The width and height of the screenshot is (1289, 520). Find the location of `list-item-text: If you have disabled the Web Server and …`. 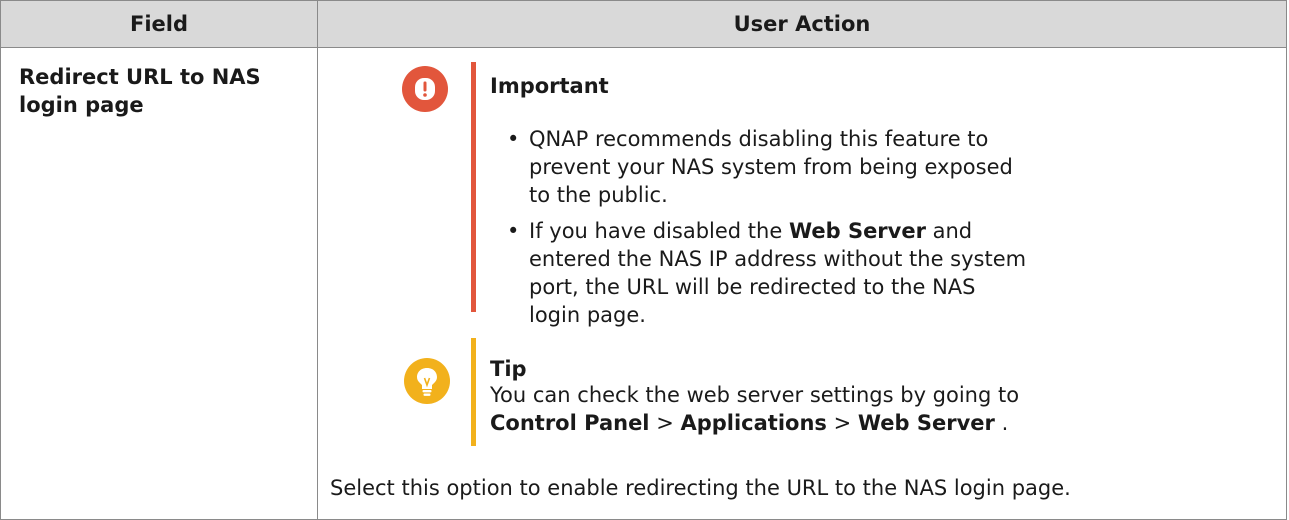

list-item-text: If you have disabled the Web Server and … is located at coordinates (778, 273).